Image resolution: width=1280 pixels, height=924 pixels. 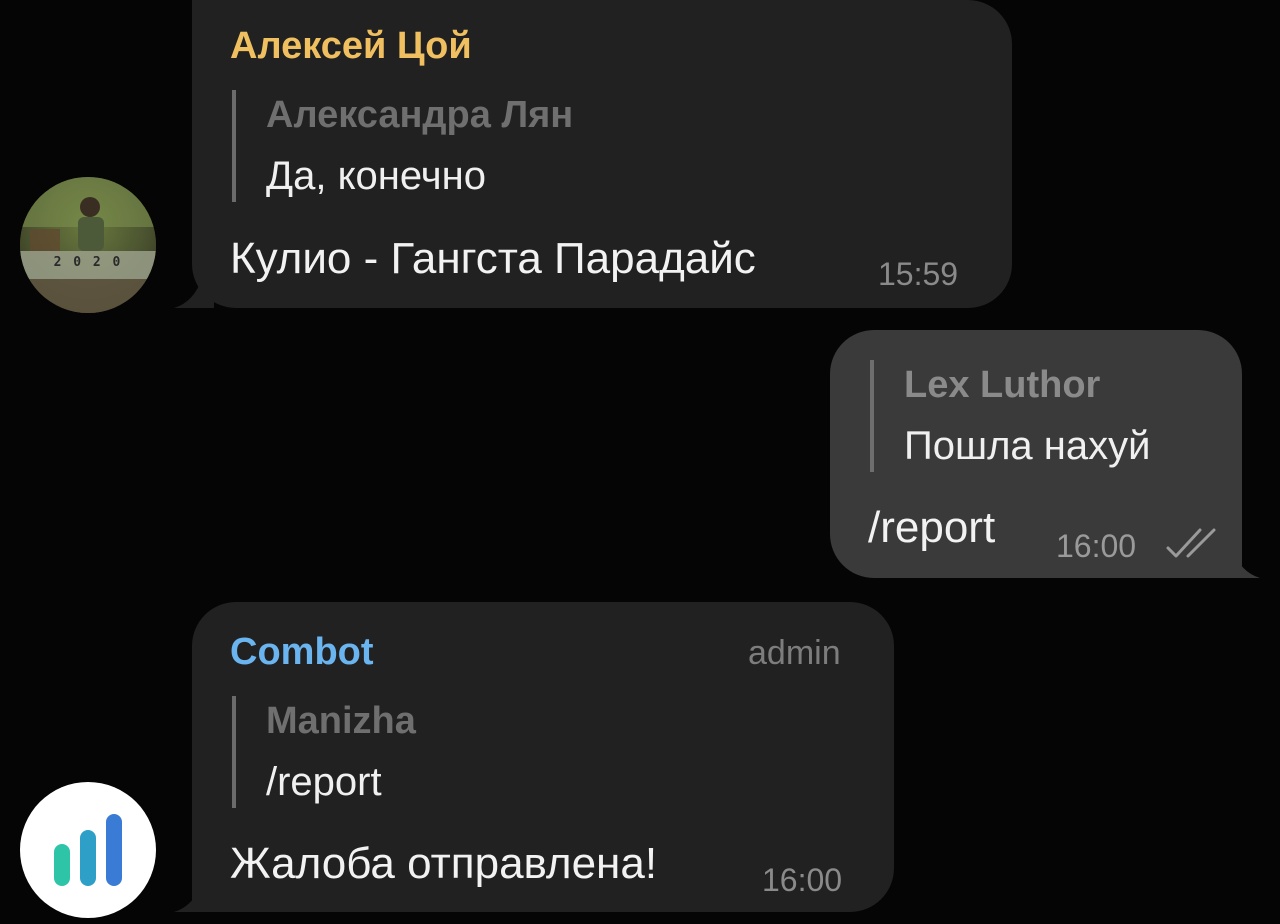 What do you see at coordinates (1027, 446) in the screenshot?
I see `reply-text: Пошла нахуй` at bounding box center [1027, 446].